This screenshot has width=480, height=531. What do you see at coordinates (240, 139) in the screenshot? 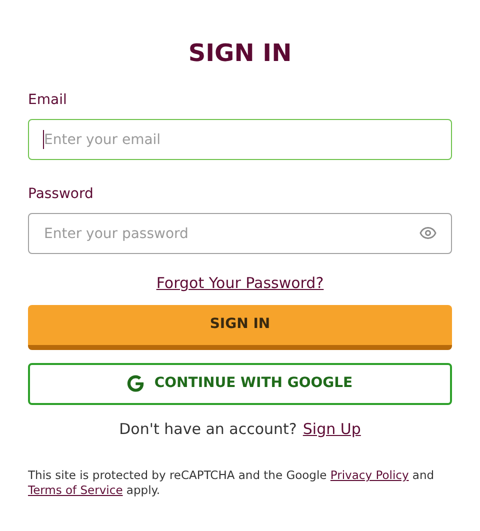
I see `input-field: Enter your email` at bounding box center [240, 139].